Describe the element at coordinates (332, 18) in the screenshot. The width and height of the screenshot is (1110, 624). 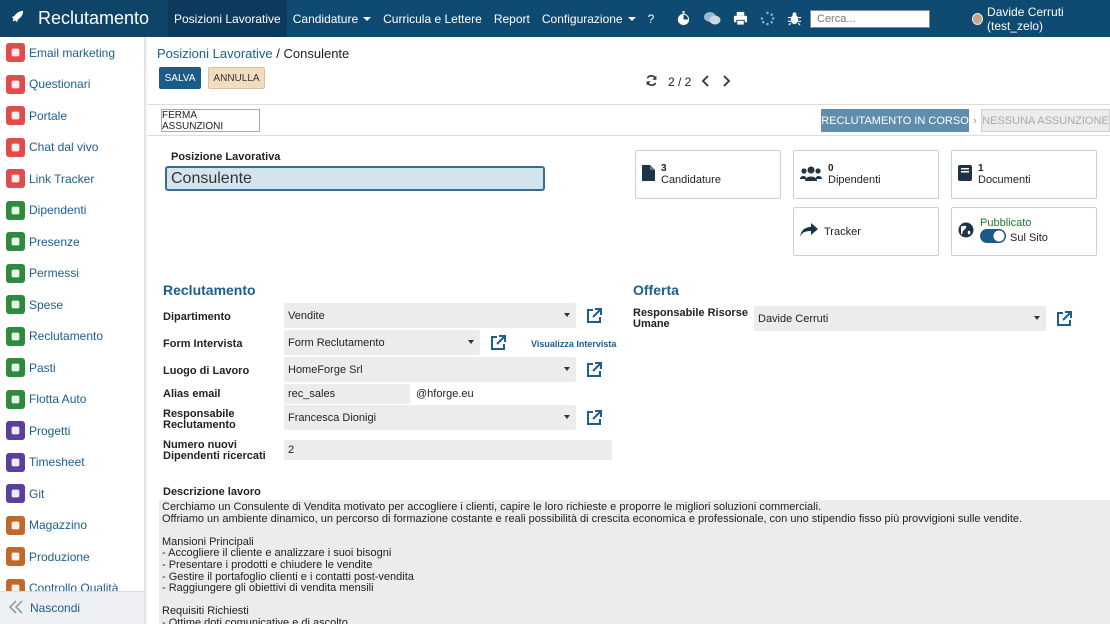
I see `menu-candidature: Candidature` at that location.